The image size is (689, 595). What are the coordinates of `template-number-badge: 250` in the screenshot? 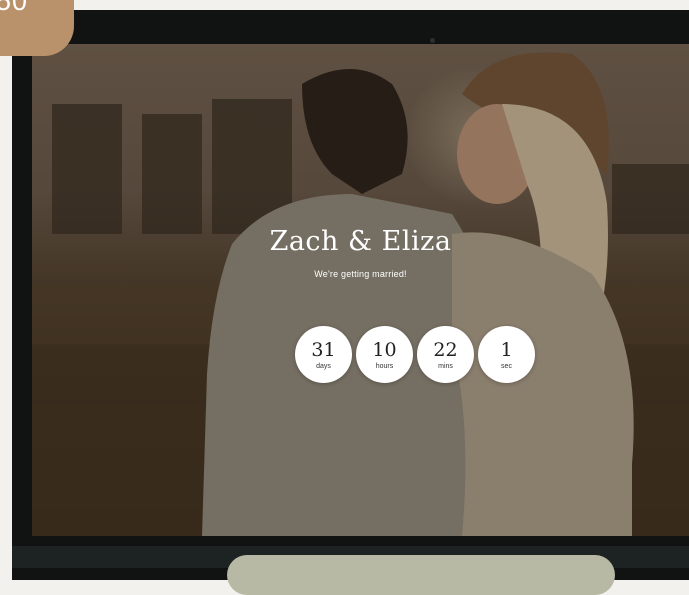 It's located at (37, 28).